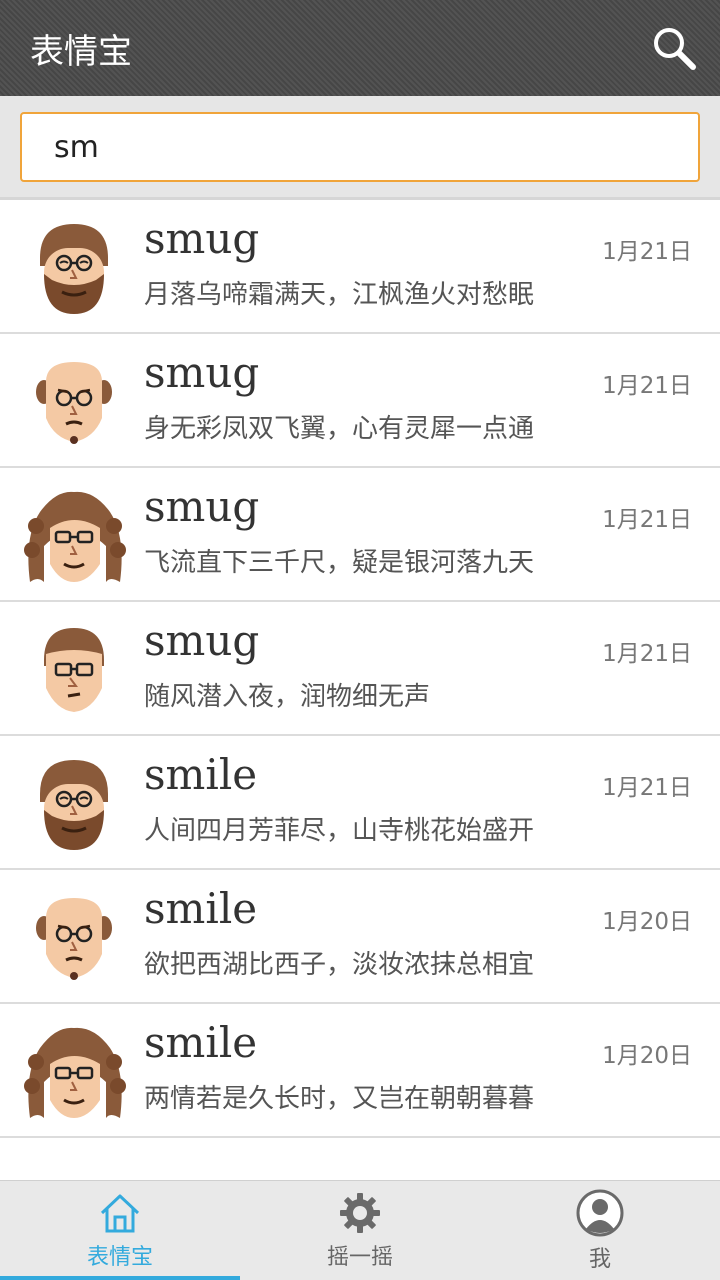 Image resolution: width=720 pixels, height=1280 pixels. Describe the element at coordinates (360, 535) in the screenshot. I see `list-item: smug 飞流直下三千尺，疑是银河落九天 1月21日` at that location.